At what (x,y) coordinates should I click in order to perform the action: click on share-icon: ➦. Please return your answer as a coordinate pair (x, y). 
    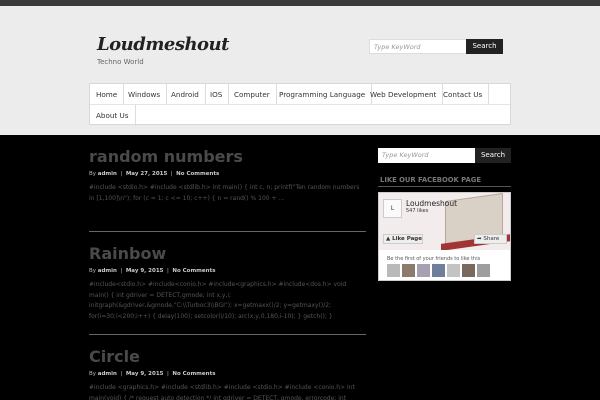
    Looking at the image, I should click on (479, 239).